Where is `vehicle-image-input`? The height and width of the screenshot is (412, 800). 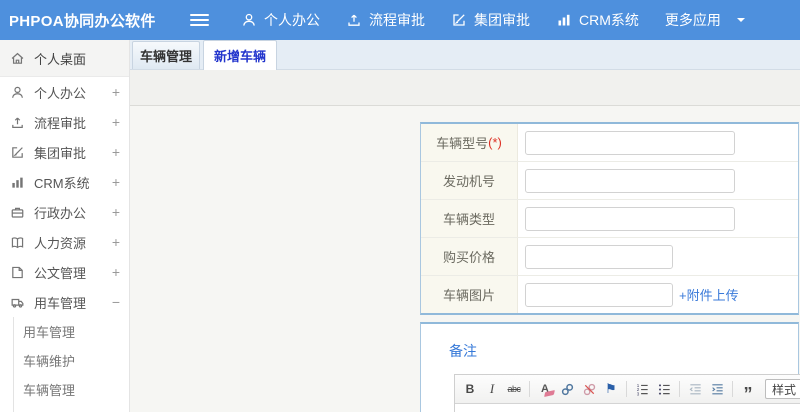
vehicle-image-input is located at coordinates (599, 294).